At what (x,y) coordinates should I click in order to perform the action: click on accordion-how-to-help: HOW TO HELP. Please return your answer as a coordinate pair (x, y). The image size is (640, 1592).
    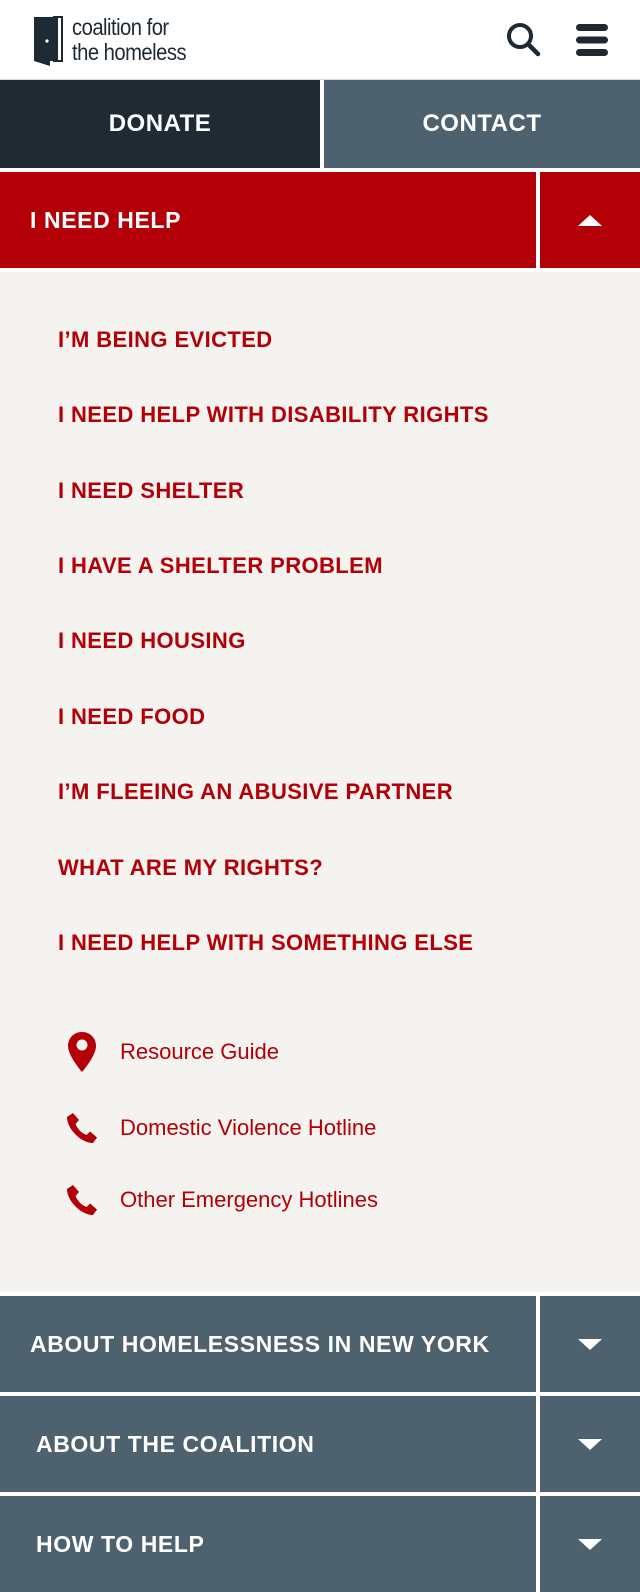
    Looking at the image, I should click on (320, 1544).